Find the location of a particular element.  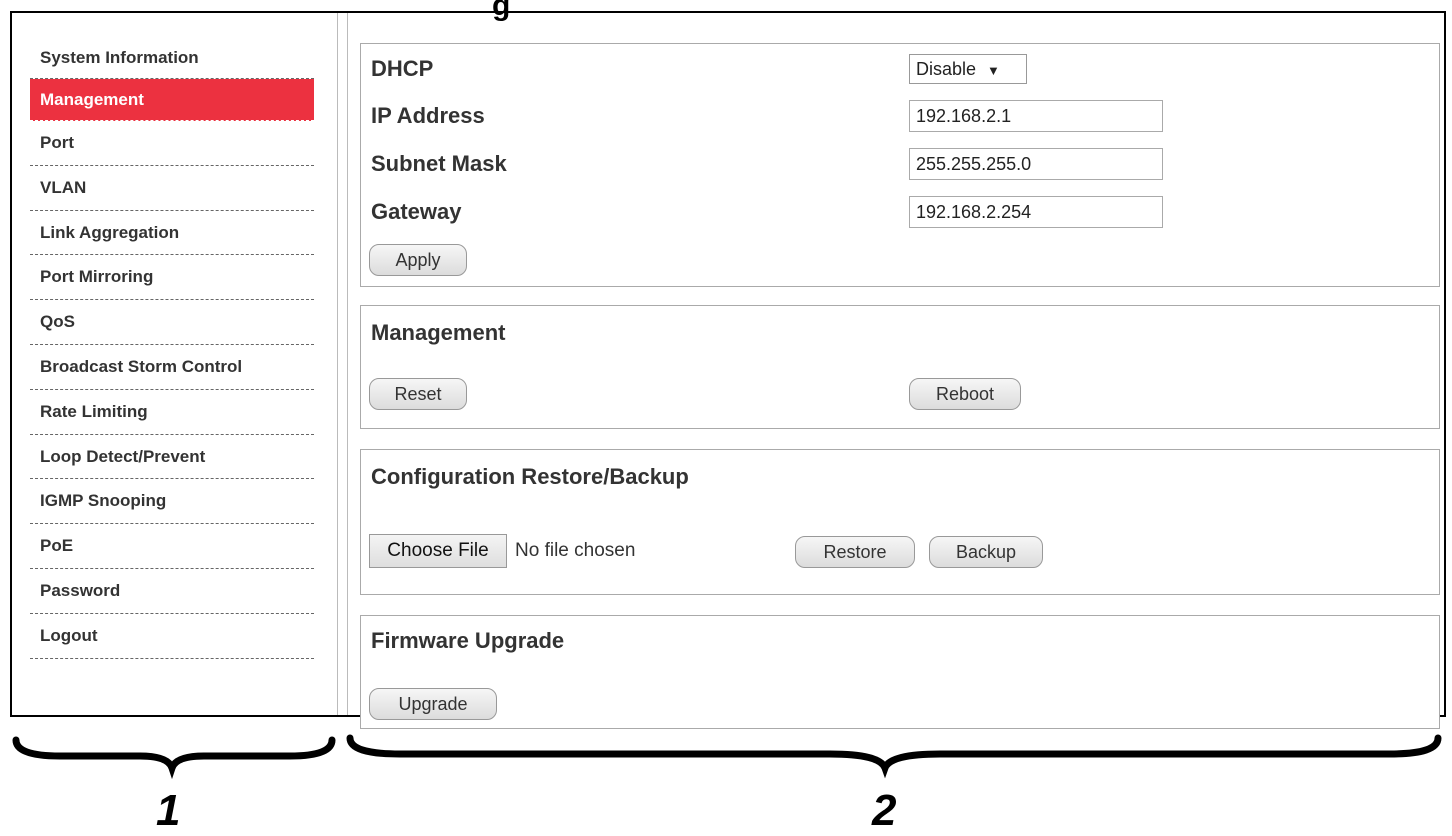

sidebar-item-password: Password is located at coordinates (172, 591).